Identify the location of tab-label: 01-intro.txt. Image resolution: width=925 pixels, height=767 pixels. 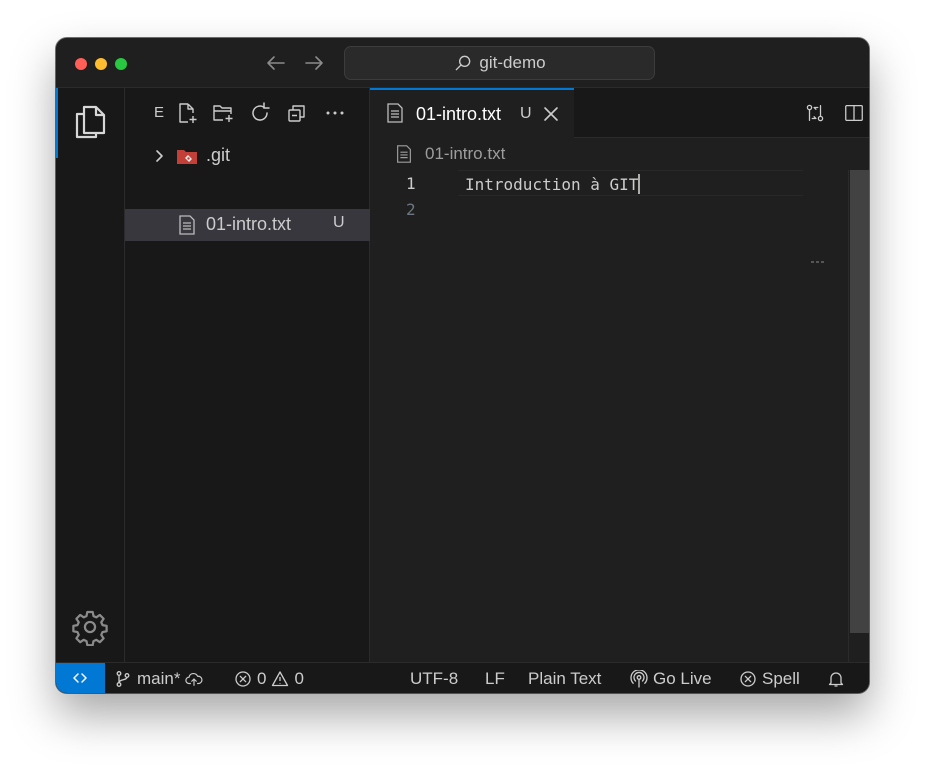
(459, 114).